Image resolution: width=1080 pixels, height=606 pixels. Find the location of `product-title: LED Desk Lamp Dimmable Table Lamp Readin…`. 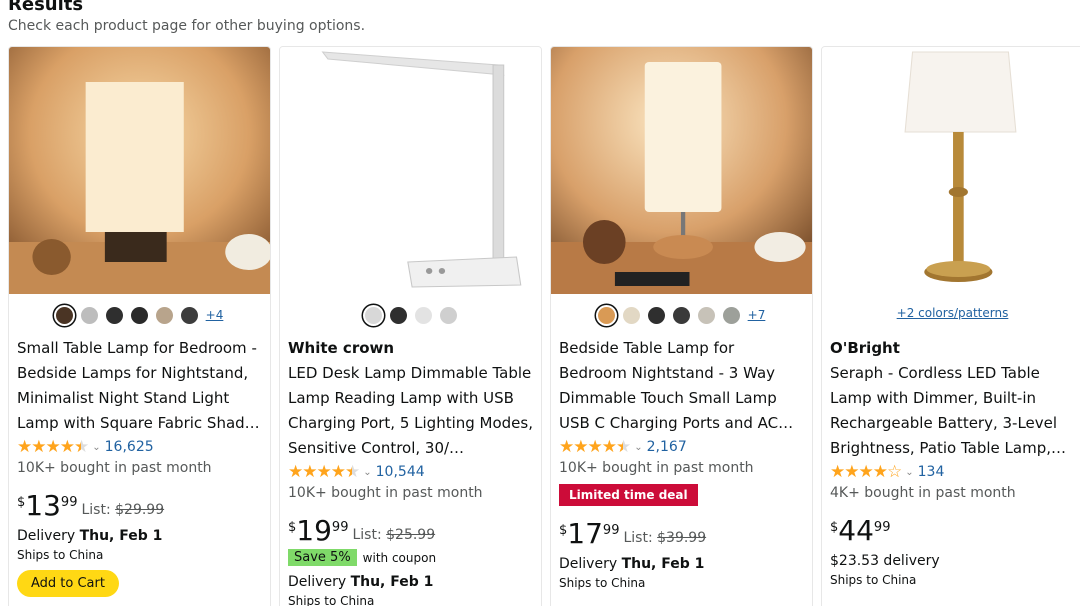

product-title: LED Desk Lamp Dimmable Table Lamp Readin… is located at coordinates (411, 411).